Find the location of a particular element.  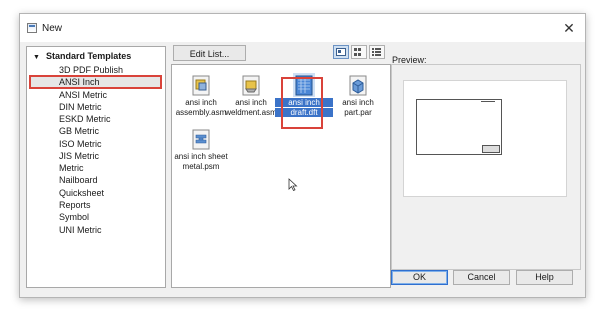

sheet-metal-icon is located at coordinates (201, 139).